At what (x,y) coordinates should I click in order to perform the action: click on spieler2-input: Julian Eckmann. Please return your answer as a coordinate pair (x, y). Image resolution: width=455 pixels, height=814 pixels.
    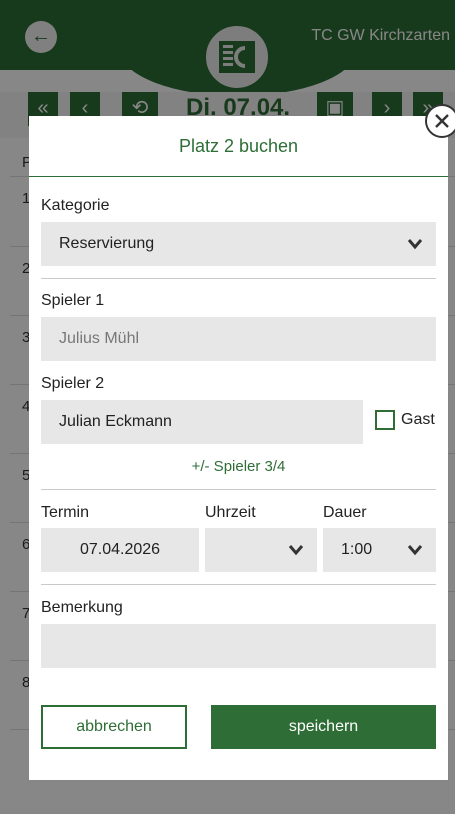
    Looking at the image, I should click on (202, 422).